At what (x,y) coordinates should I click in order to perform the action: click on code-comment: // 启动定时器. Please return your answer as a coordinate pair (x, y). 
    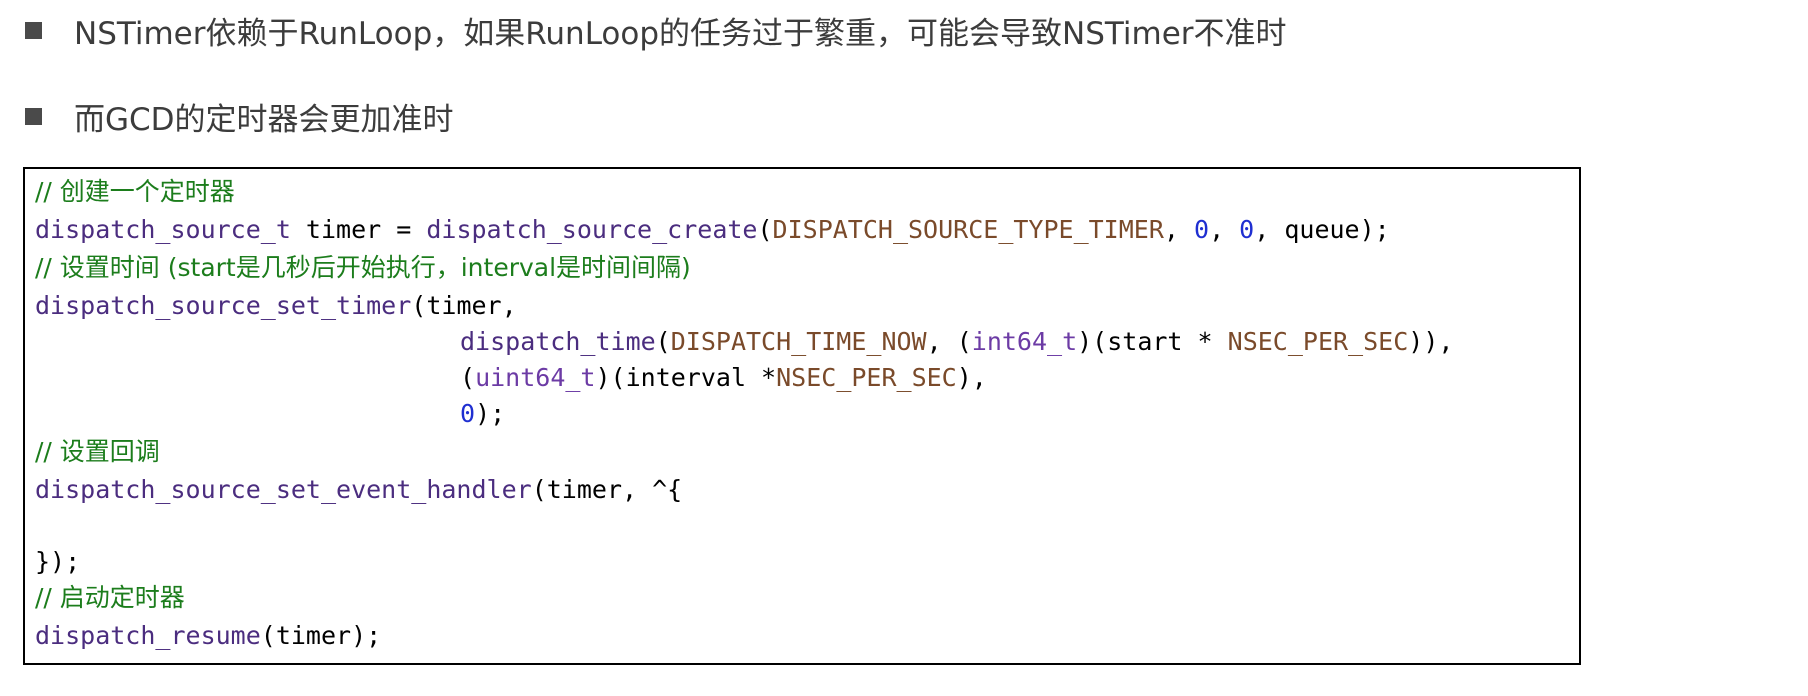
    Looking at the image, I should click on (110, 597).